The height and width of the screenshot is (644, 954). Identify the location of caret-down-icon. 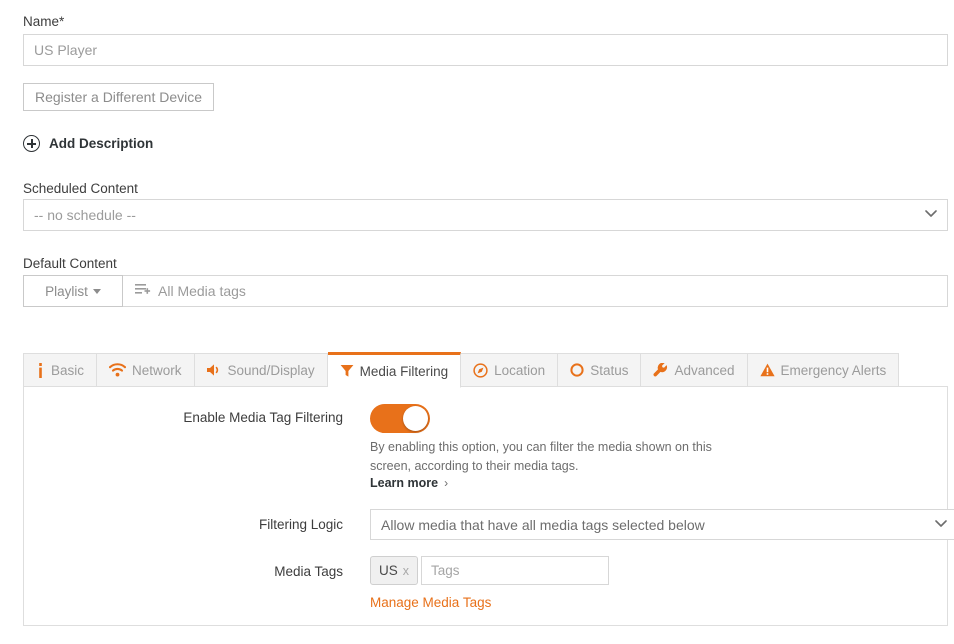
(96, 291).